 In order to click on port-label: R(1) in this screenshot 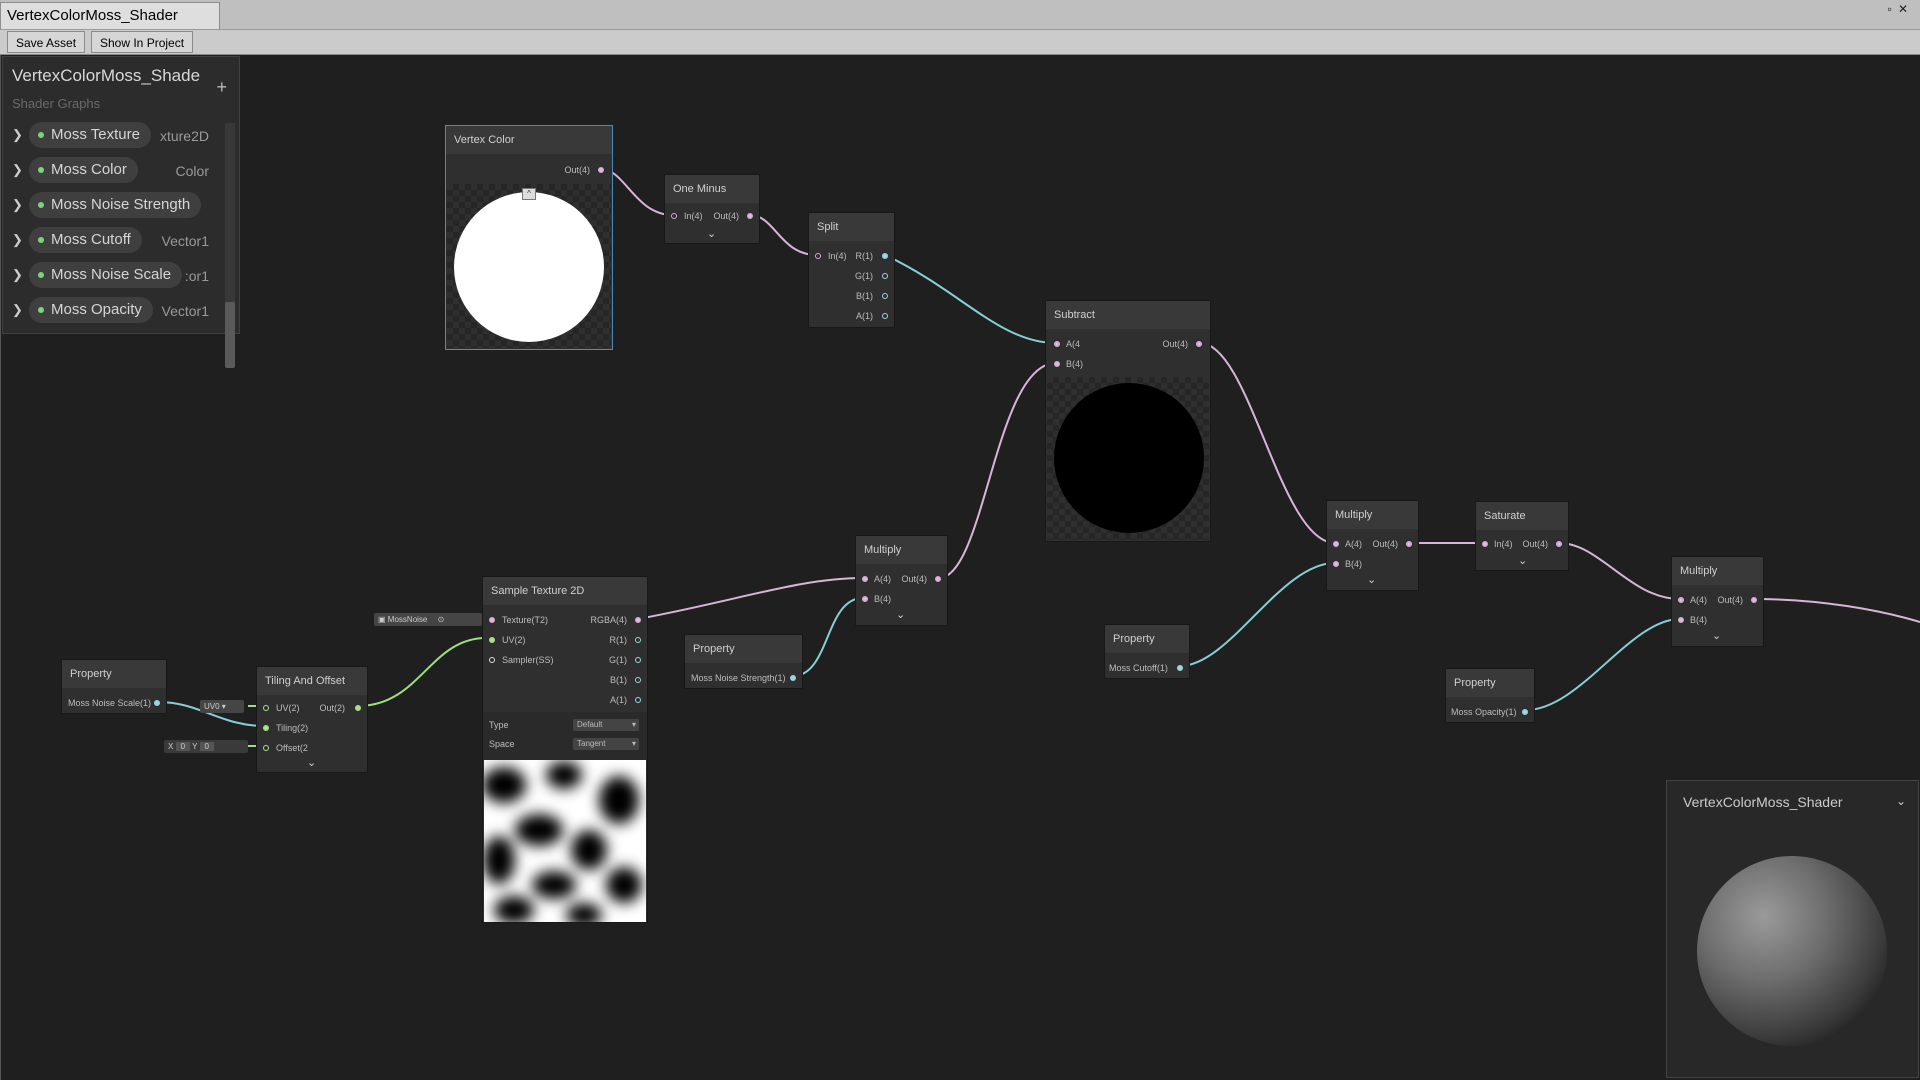, I will do `click(864, 256)`.